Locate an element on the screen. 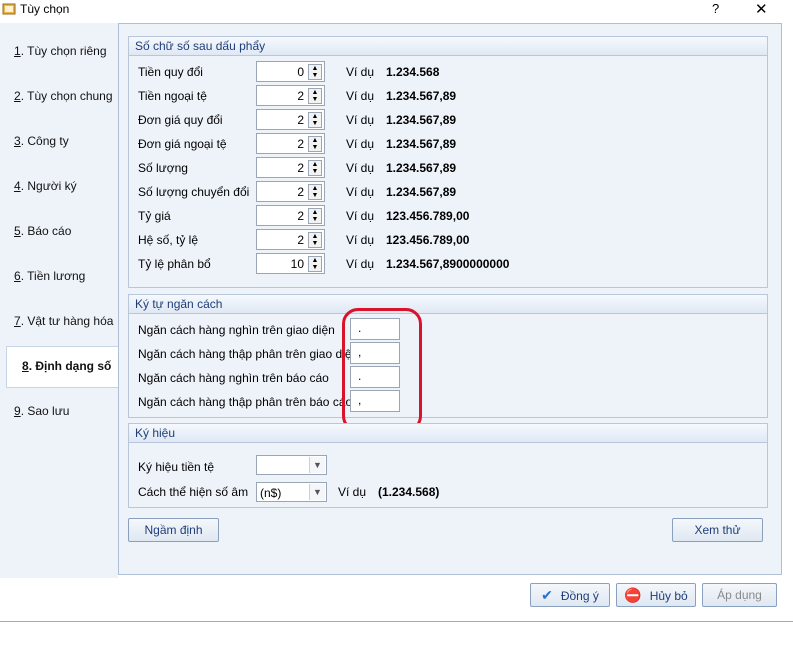 The height and width of the screenshot is (647, 793). apply-button: Áp dụng is located at coordinates (739, 595).